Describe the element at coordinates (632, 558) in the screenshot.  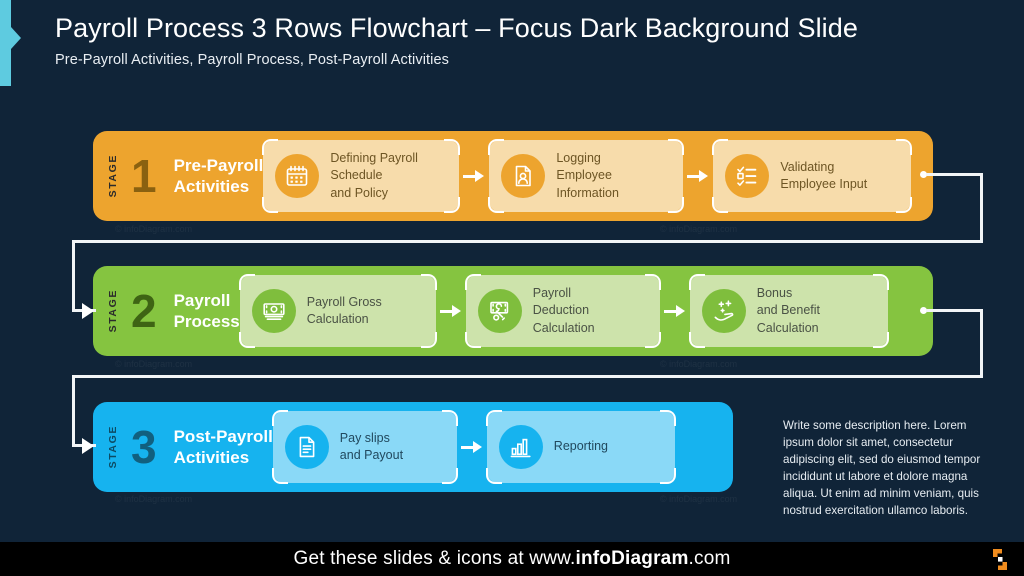
I see `footer-brand: infoDiagram` at that location.